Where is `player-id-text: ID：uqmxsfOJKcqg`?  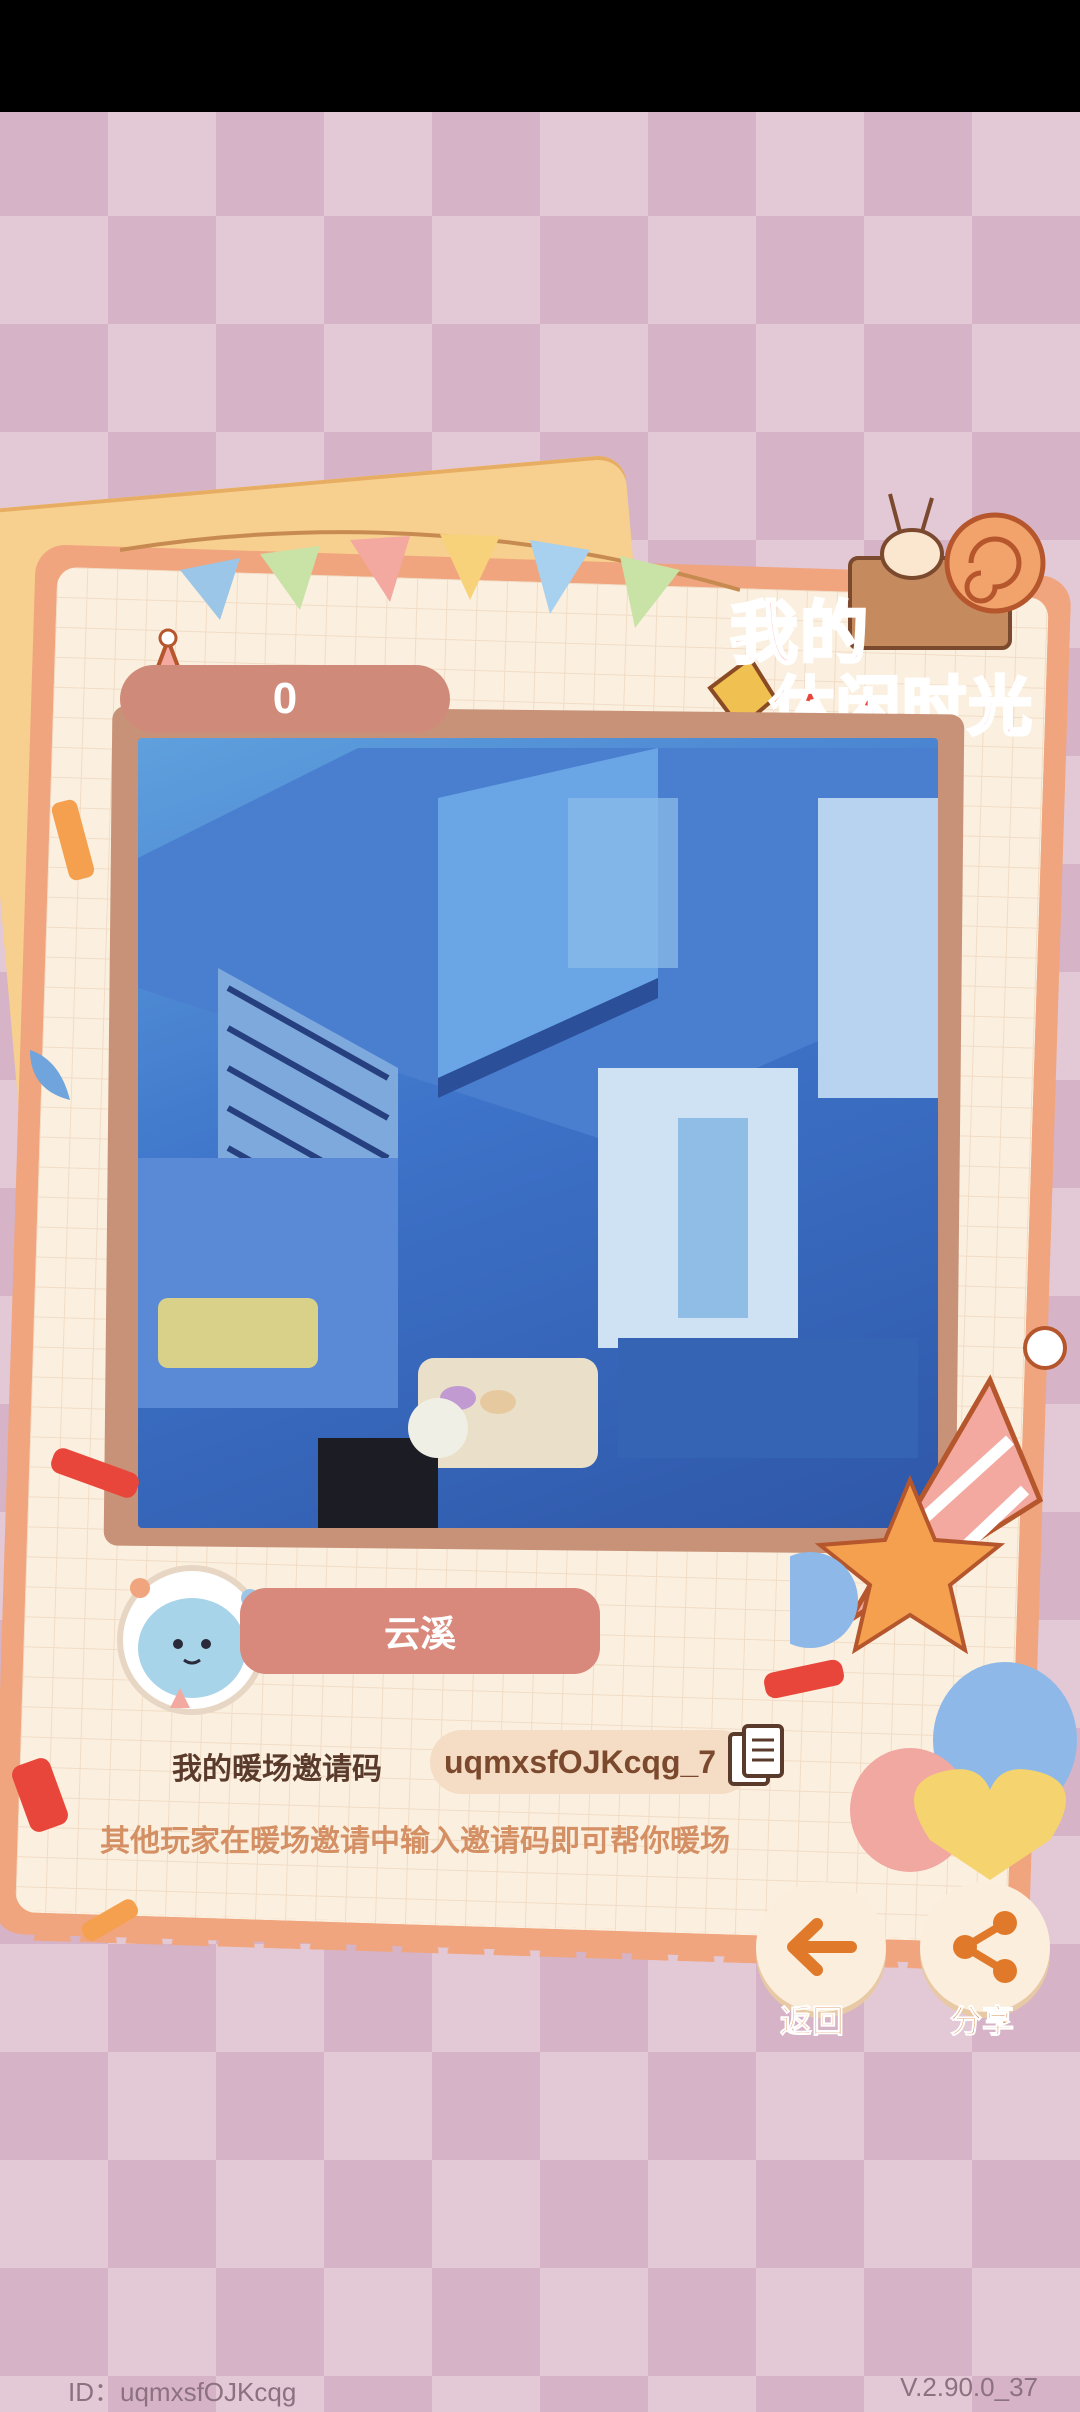
player-id-text: ID：uqmxsfOJKcqg is located at coordinates (182, 2392).